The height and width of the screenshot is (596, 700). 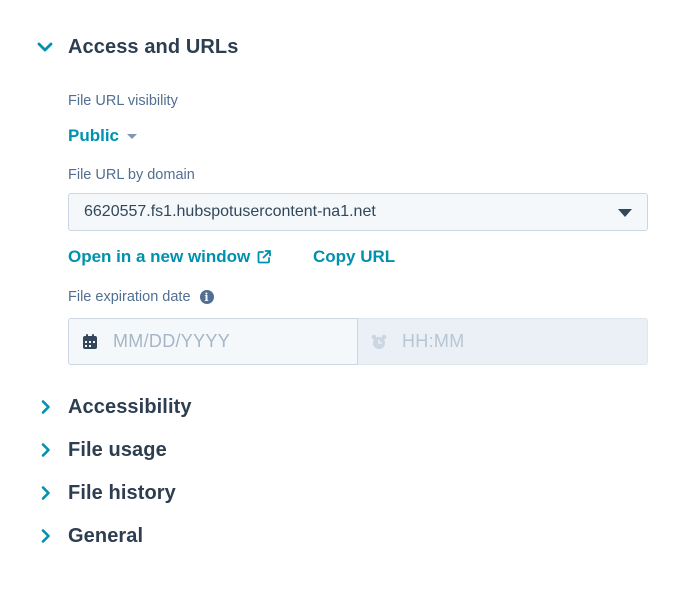 I want to click on time-placeholder: HH:MM, so click(x=433, y=341).